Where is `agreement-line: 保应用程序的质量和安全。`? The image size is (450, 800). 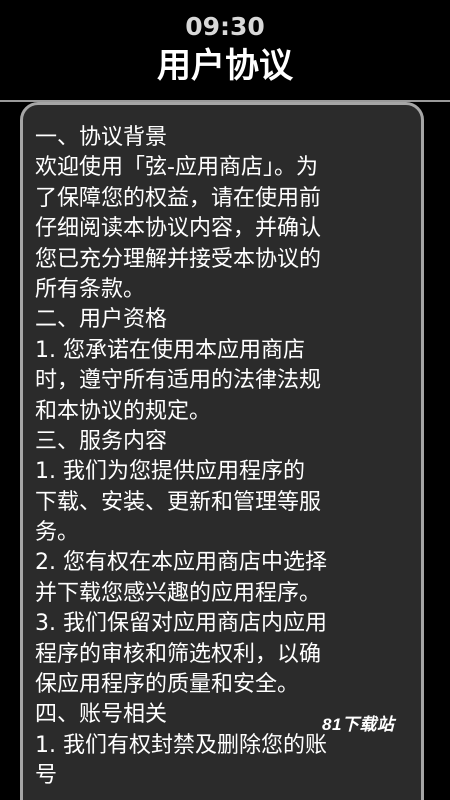 agreement-line: 保应用程序的质量和安全。 is located at coordinates (167, 685).